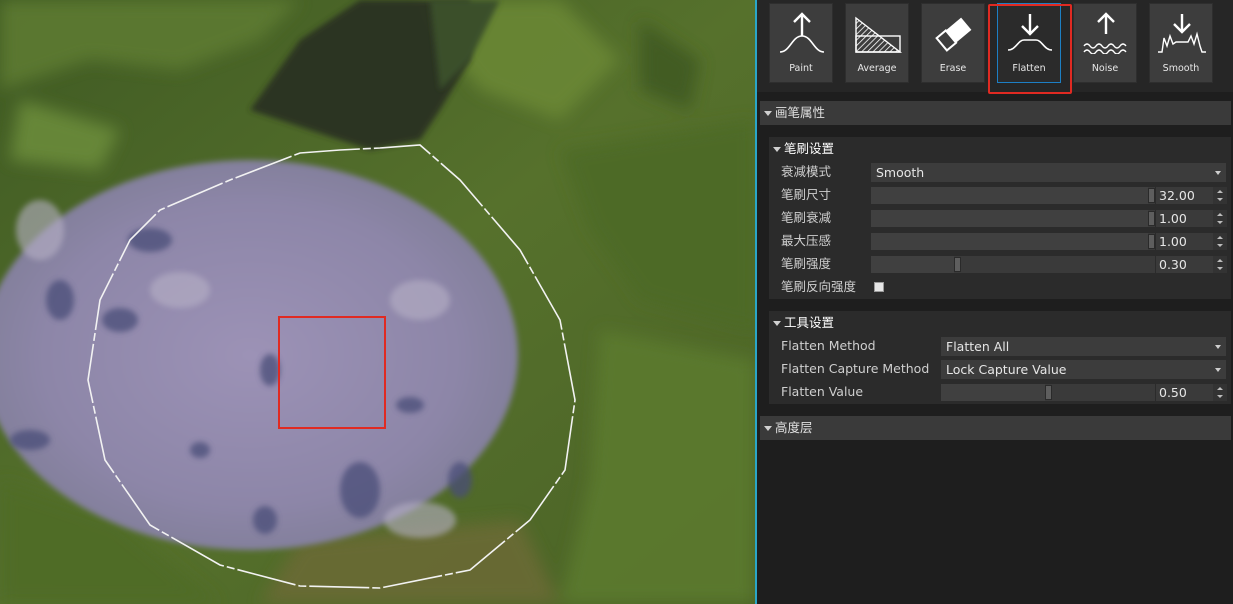 The height and width of the screenshot is (604, 1233). Describe the element at coordinates (1220, 392) in the screenshot. I see `flatten-value-spinner` at that location.